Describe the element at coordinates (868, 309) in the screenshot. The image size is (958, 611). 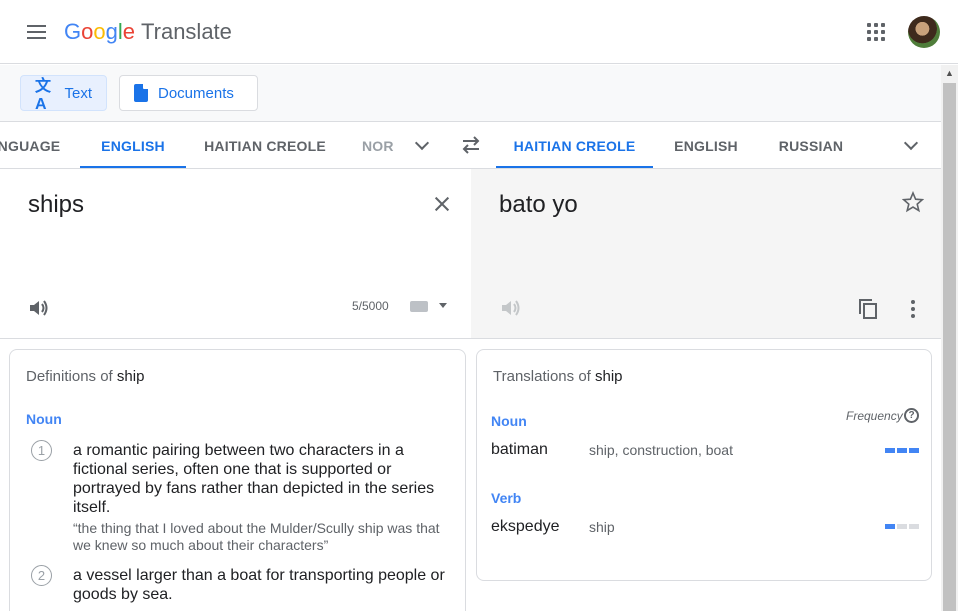
I see `copy-translation-icon` at that location.